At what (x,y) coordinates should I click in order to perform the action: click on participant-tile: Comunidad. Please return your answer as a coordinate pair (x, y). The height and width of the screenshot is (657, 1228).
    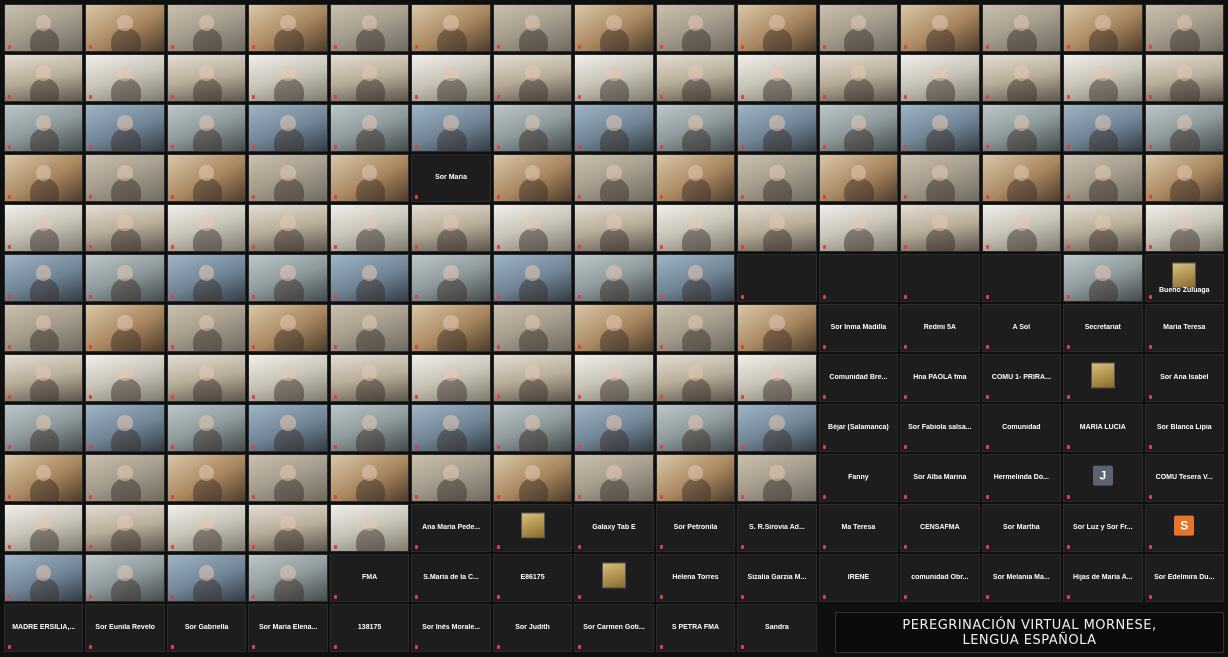
    Looking at the image, I should click on (1021, 428).